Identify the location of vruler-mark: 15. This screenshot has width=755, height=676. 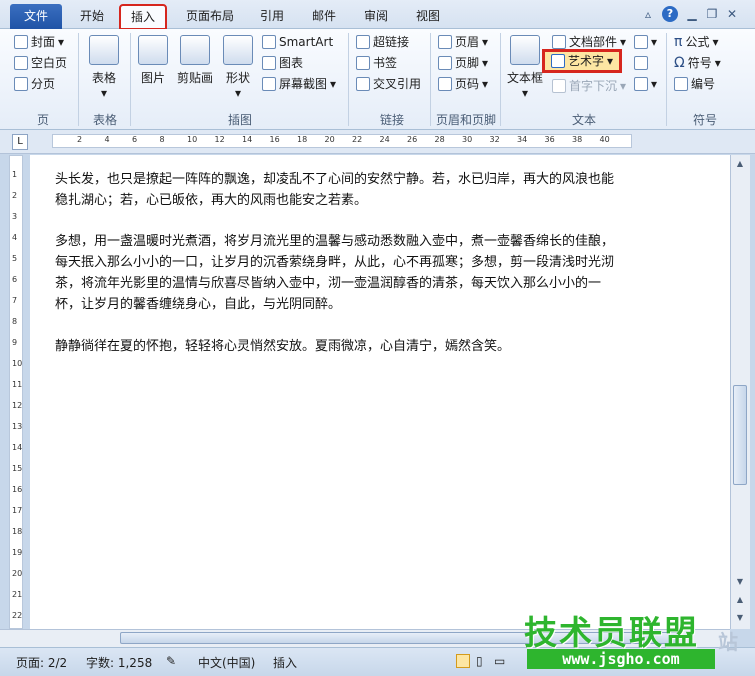
(17, 468).